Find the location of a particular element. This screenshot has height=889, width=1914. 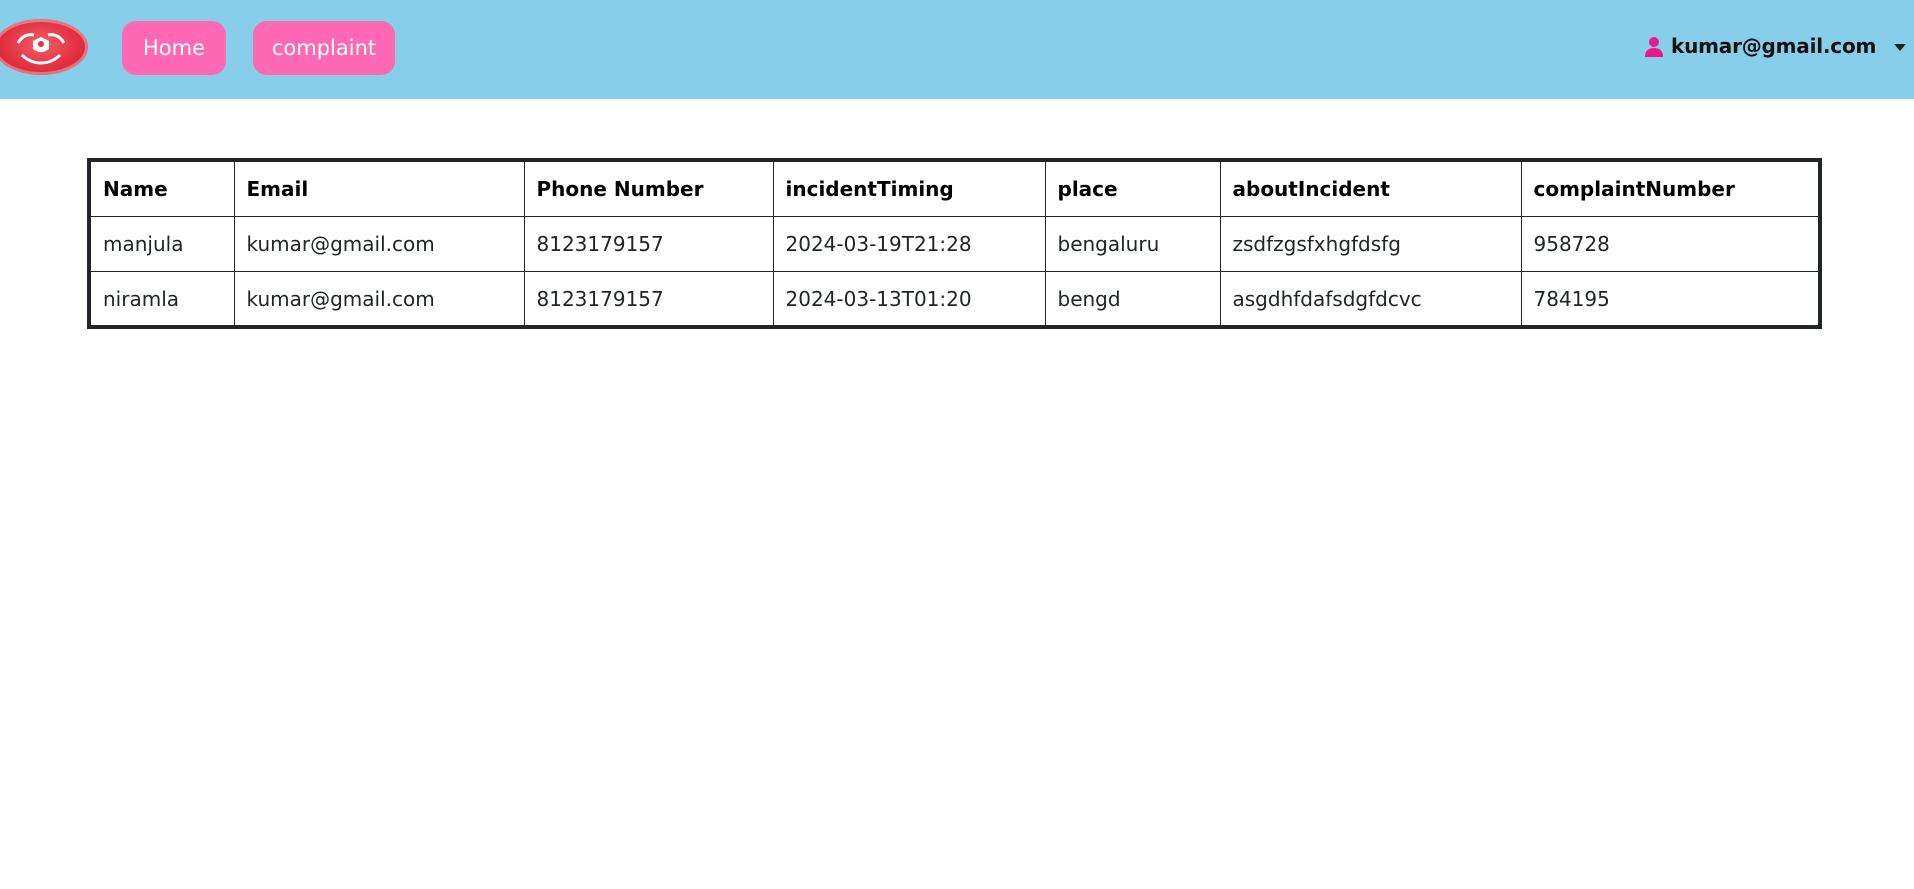

shield-hands-logo-icon is located at coordinates (41, 49).